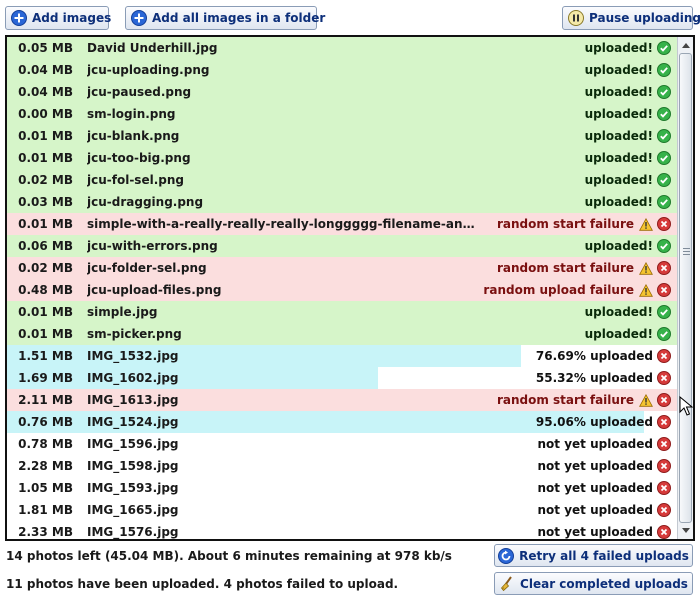 This screenshot has height=600, width=700. I want to click on upload-row: 0.78 MB IMG_1596.jpg not yet uploaded, so click(342, 444).